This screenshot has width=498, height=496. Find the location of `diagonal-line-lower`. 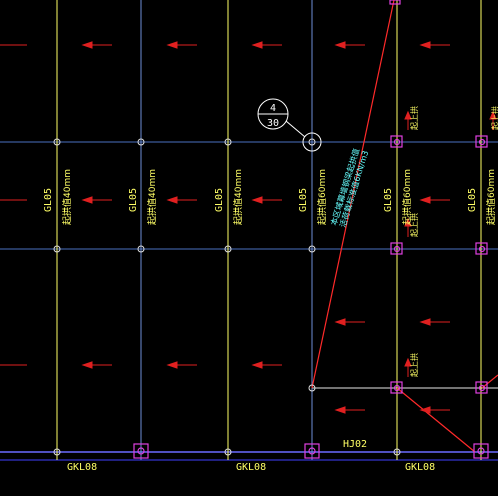

diagonal-line-lower is located at coordinates (436, 420).